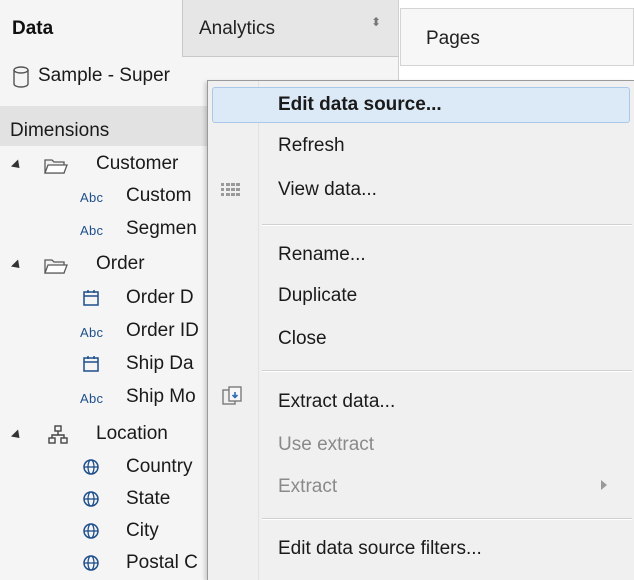 The image size is (634, 580). I want to click on tree-field-label: Custom, so click(159, 195).